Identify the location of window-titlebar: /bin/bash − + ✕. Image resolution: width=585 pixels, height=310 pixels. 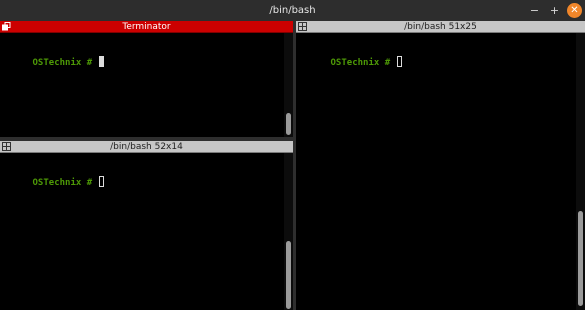
(292, 10).